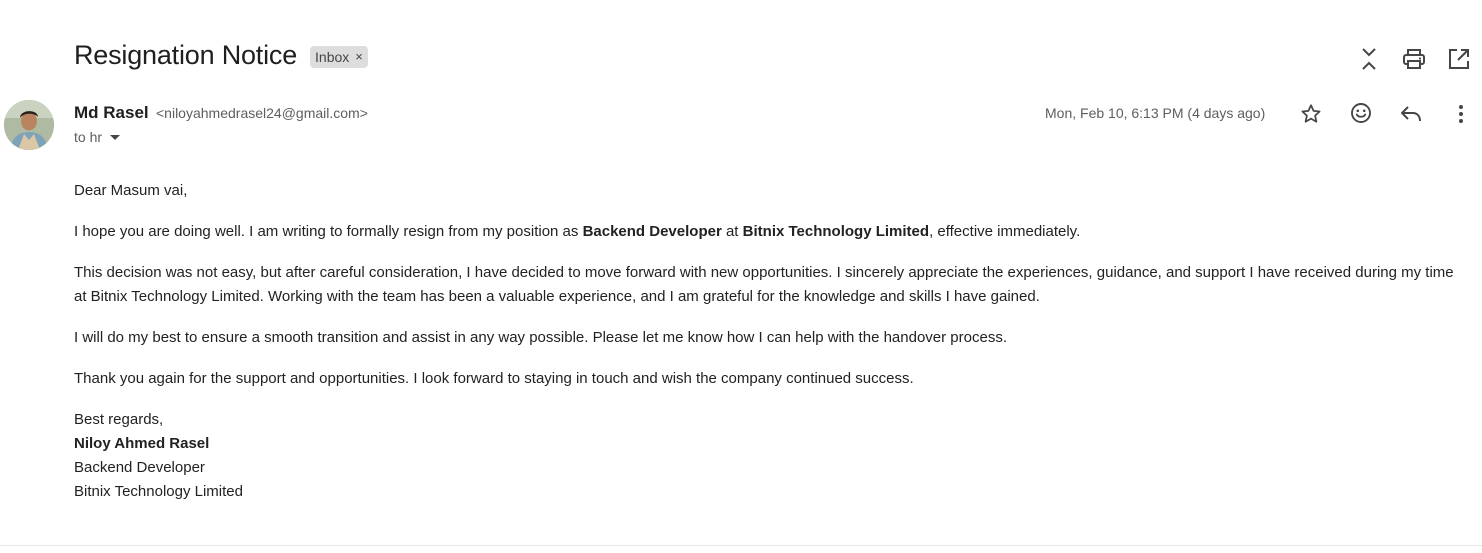 The height and width of the screenshot is (553, 1482). I want to click on inbox-label-chip: Inbox ×, so click(339, 56).